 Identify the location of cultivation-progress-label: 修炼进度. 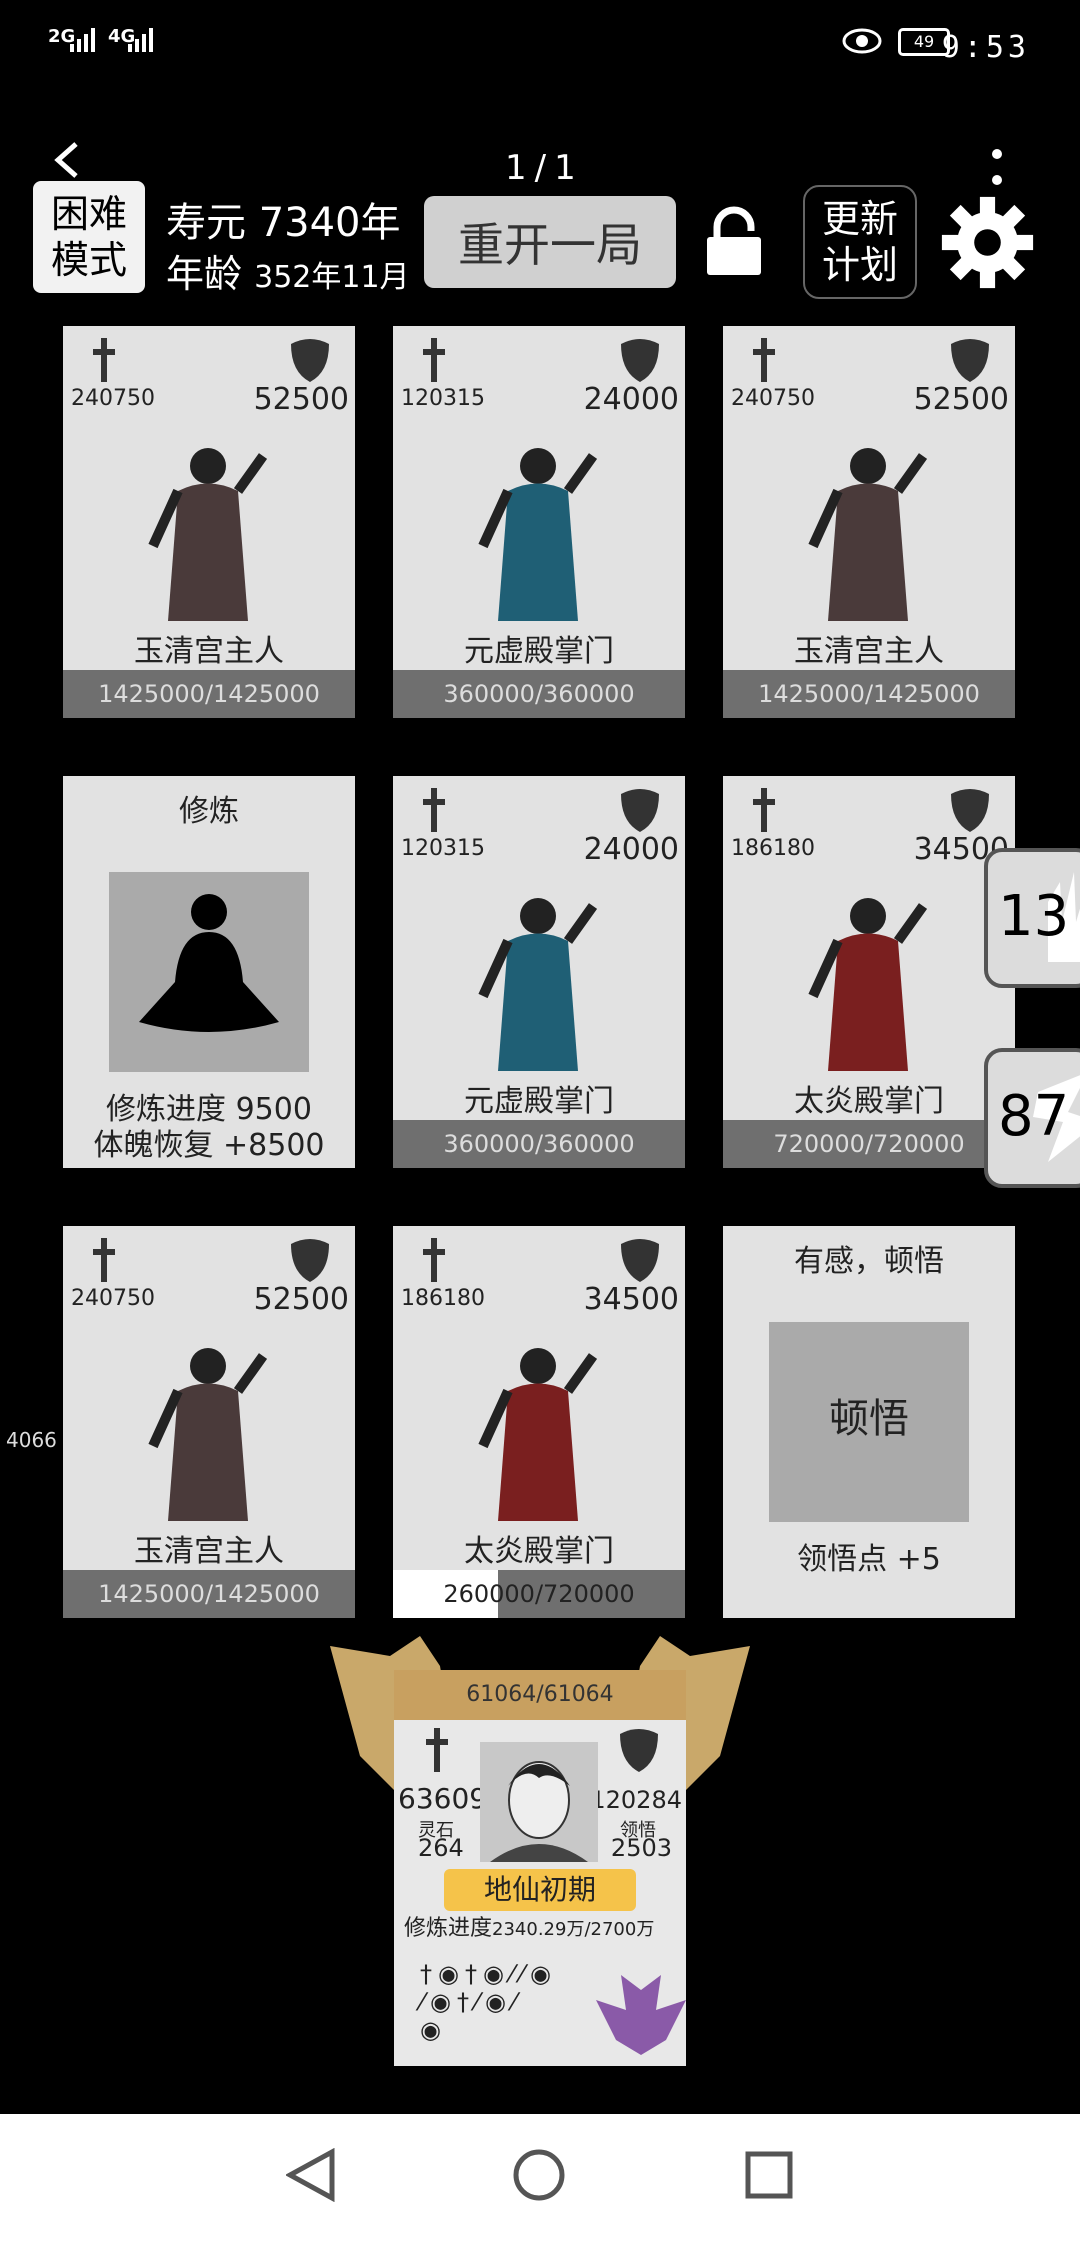
(448, 1928).